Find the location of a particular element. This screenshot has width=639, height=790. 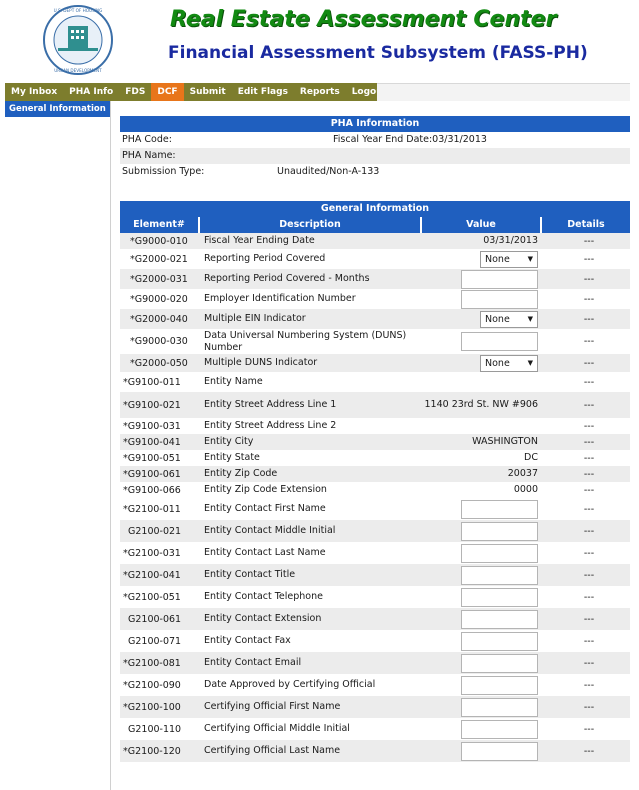

nav-spacer is located at coordinates (503, 92).